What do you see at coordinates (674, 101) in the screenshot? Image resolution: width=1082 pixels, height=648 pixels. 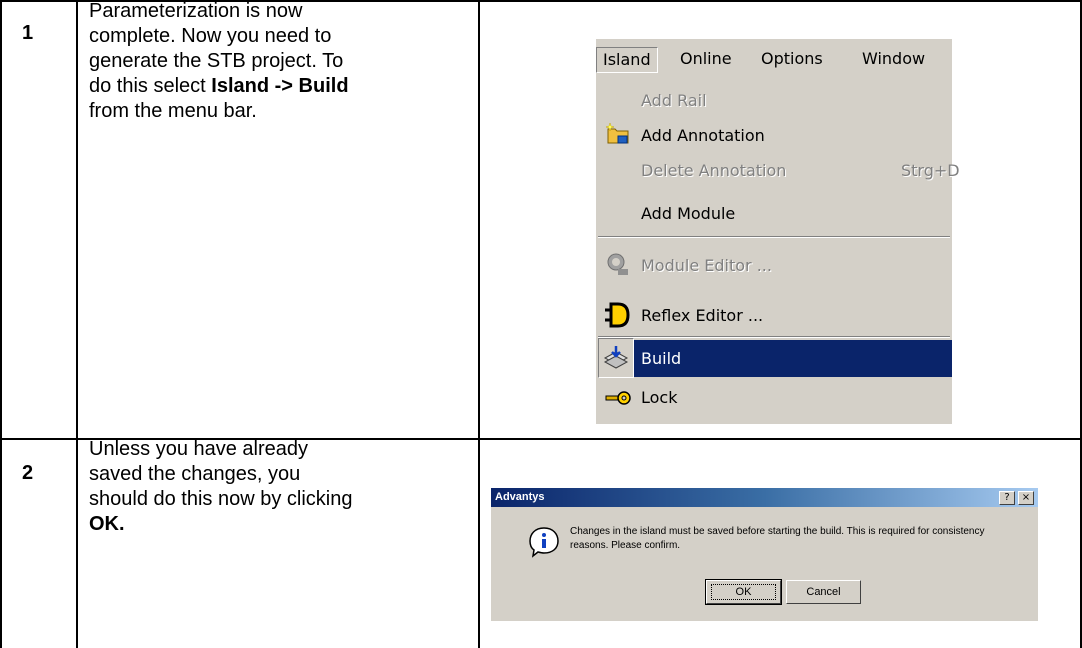 I see `menu-item-add-rail: Add Rail` at bounding box center [674, 101].